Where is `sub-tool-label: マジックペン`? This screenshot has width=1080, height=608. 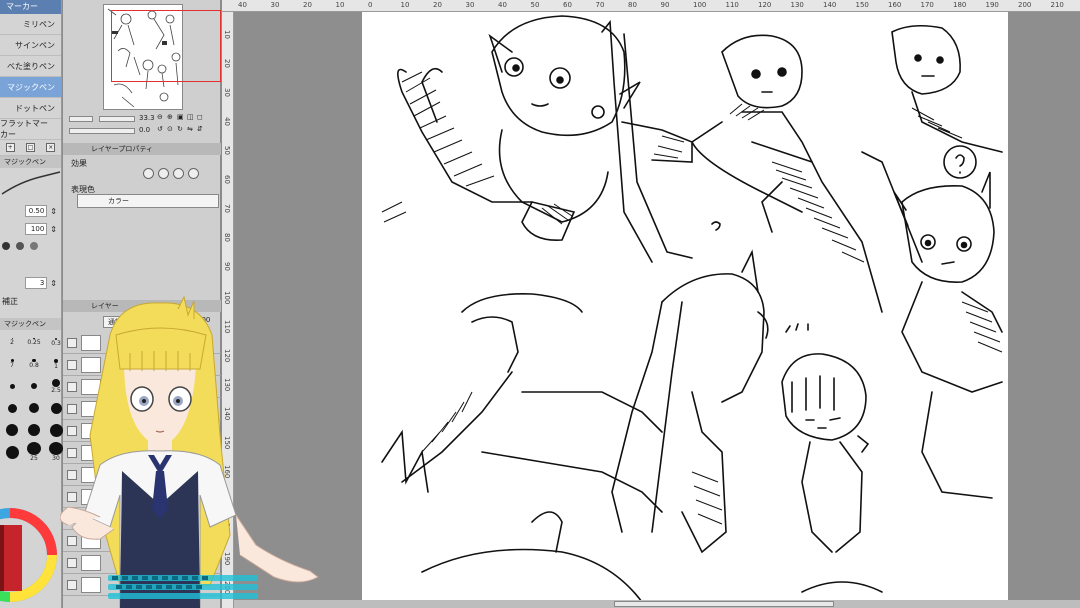 sub-tool-label: マジックペン is located at coordinates (31, 87).